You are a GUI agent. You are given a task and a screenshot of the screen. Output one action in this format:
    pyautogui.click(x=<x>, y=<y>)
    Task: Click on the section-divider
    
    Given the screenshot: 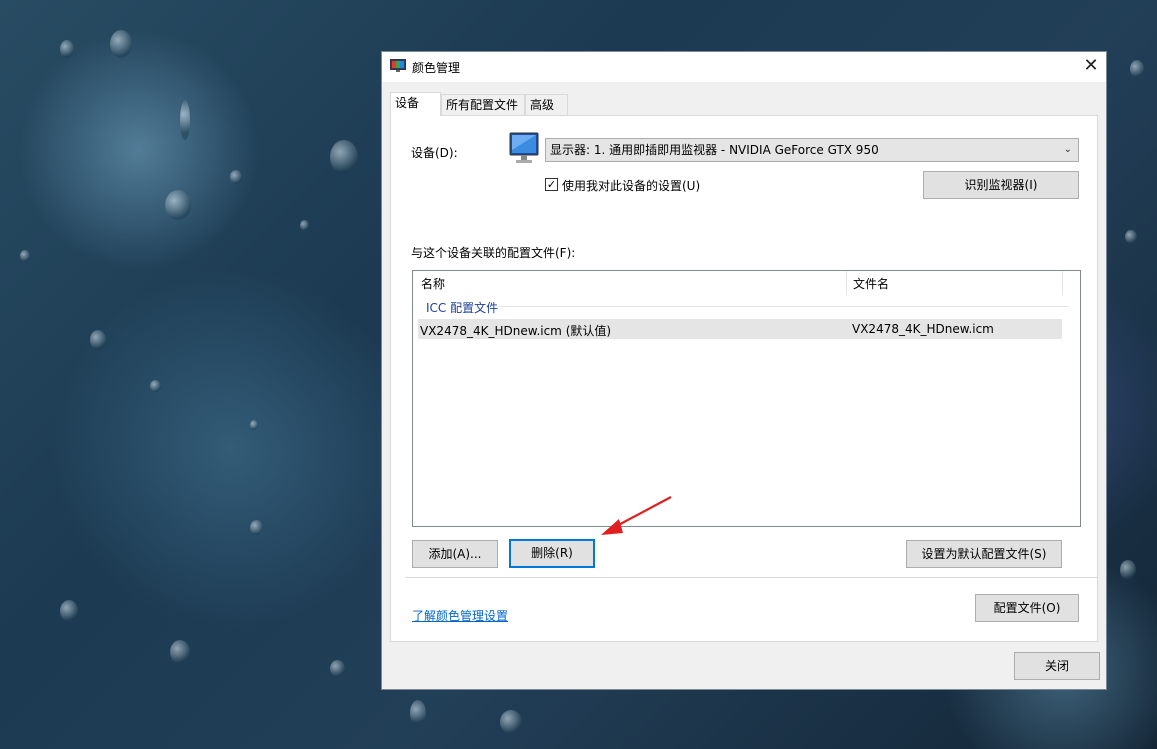 What is the action you would take?
    pyautogui.click(x=751, y=577)
    